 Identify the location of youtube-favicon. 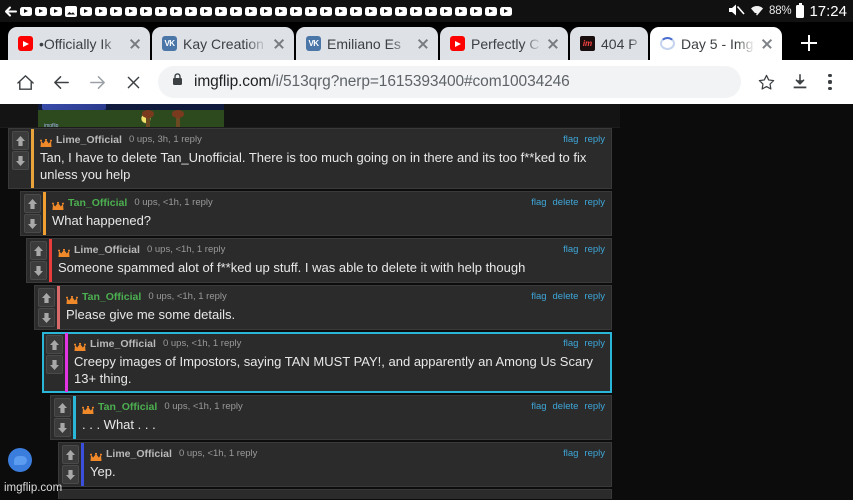
(457, 43).